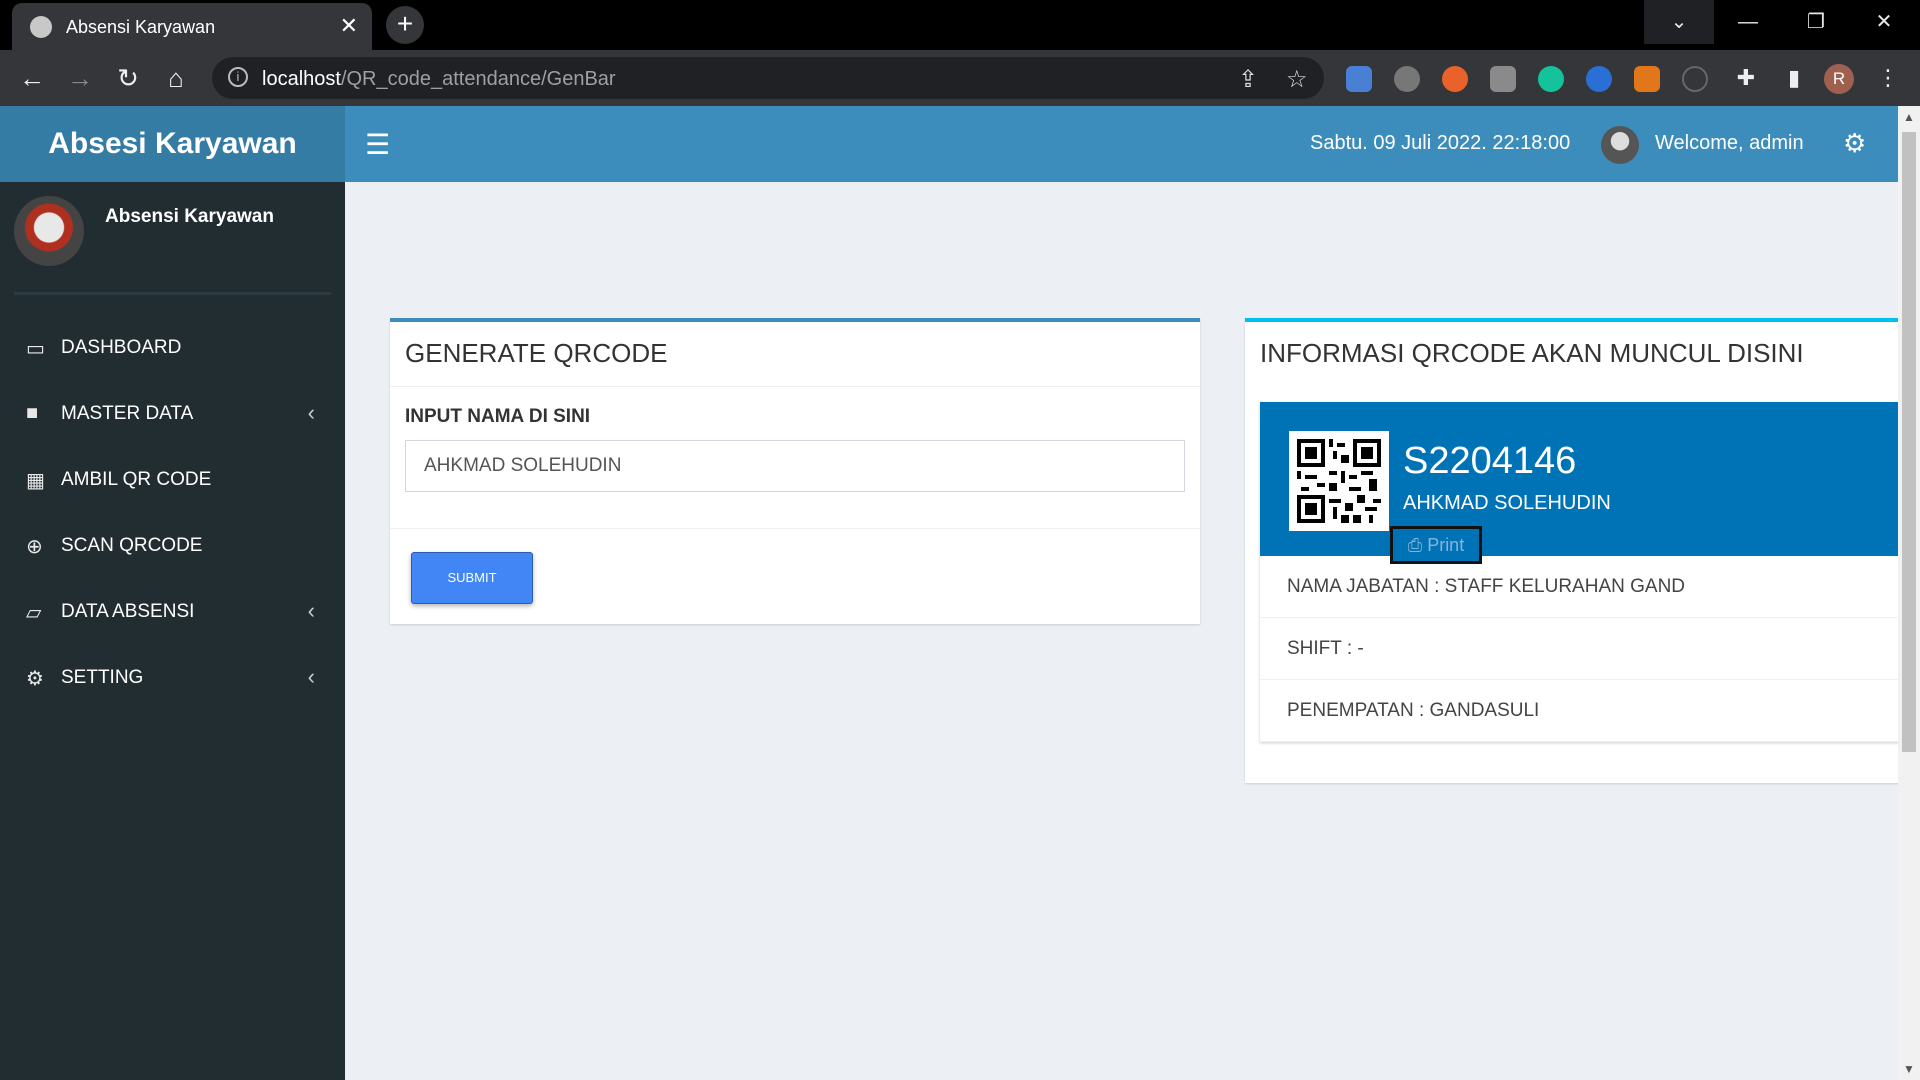 Image resolution: width=1920 pixels, height=1080 pixels. Describe the element at coordinates (1359, 79) in the screenshot. I see `translate-extension-icon` at that location.